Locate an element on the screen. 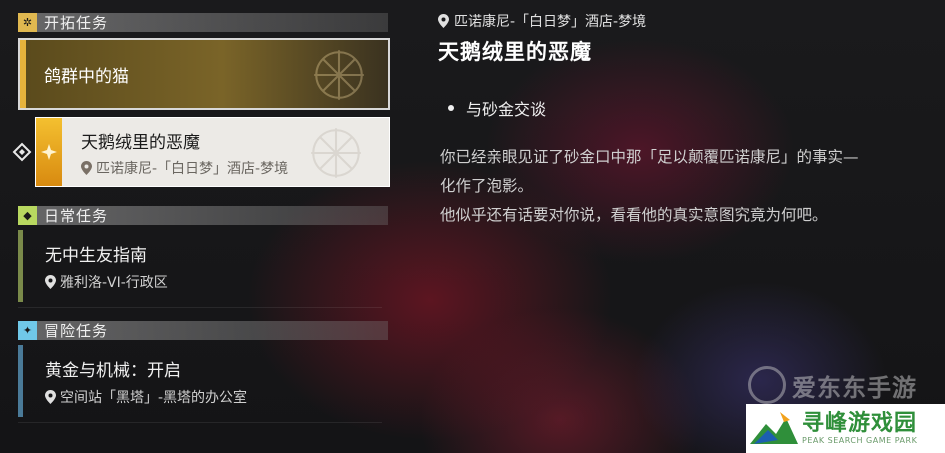 Image resolution: width=945 pixels, height=453 pixels. description-line: 你已经亲眼见证了砂金口中那「足以颠覆匹诺康尼」的事实— is located at coordinates (649, 157).